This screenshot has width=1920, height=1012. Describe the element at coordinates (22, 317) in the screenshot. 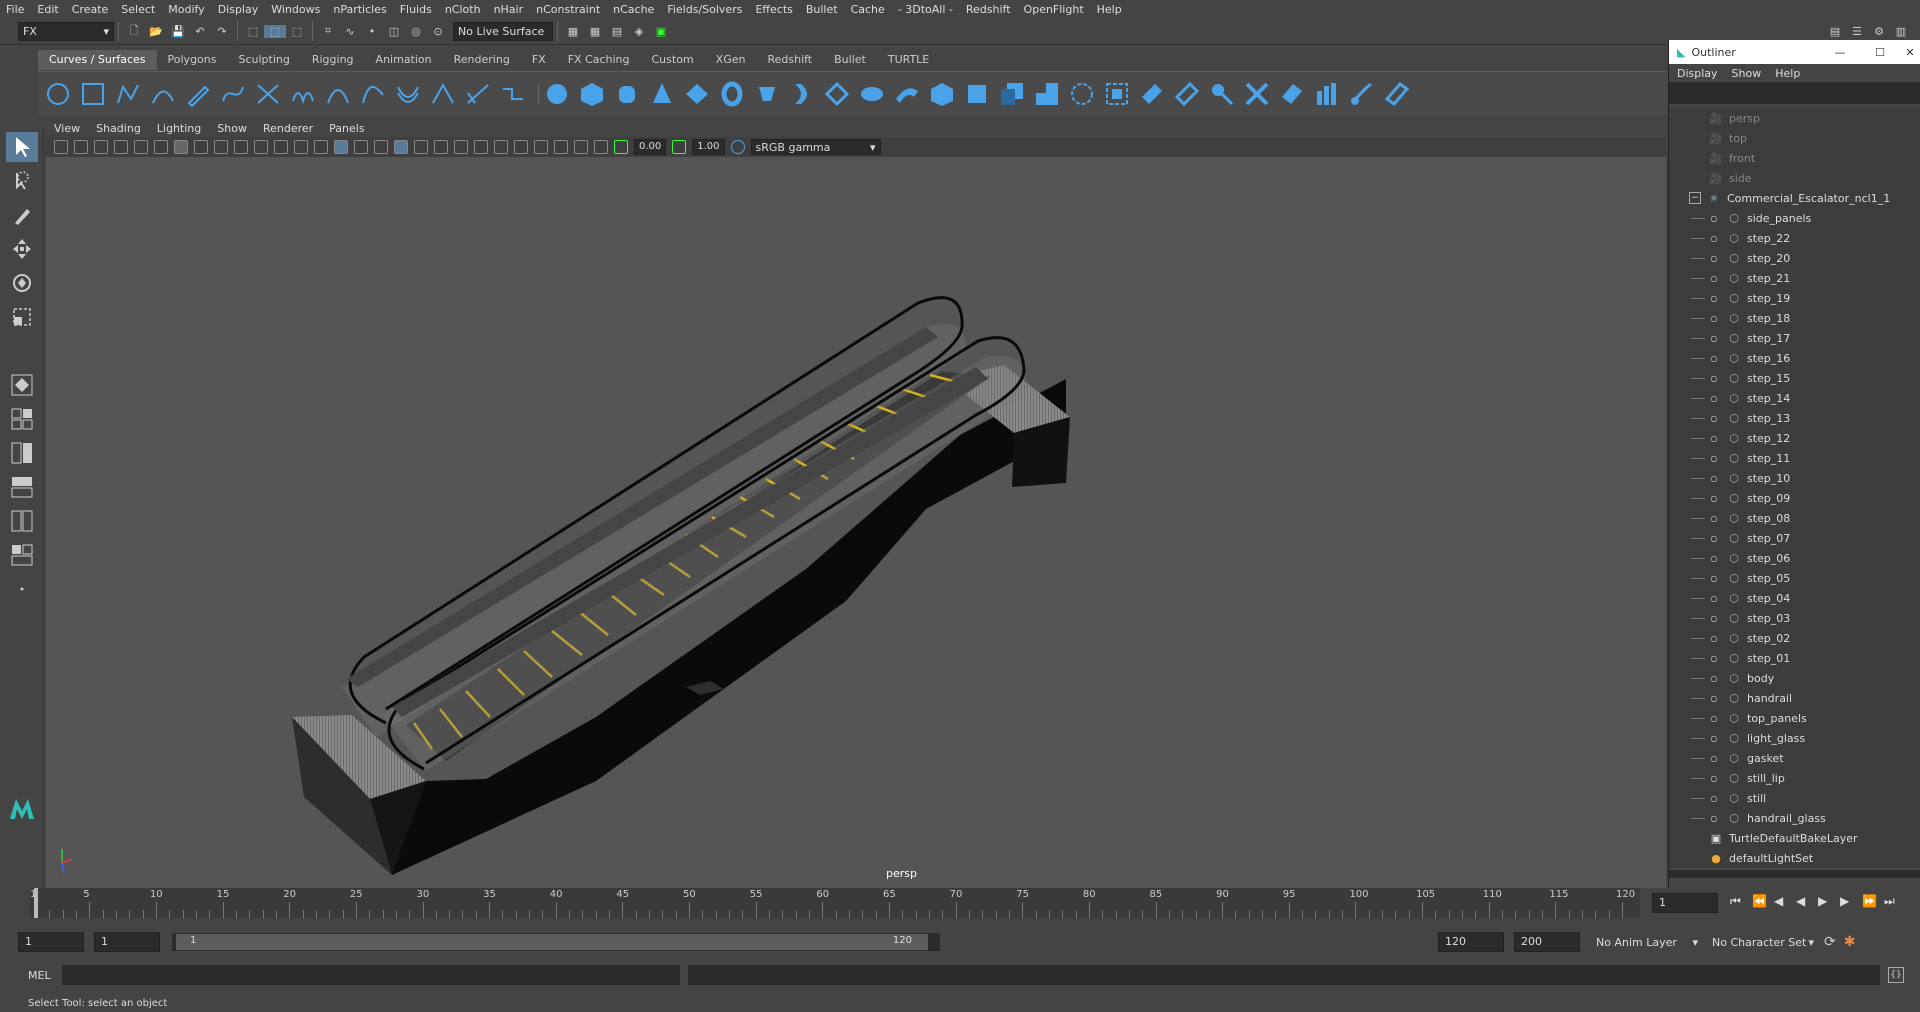

I see `scale-tool-icon` at that location.